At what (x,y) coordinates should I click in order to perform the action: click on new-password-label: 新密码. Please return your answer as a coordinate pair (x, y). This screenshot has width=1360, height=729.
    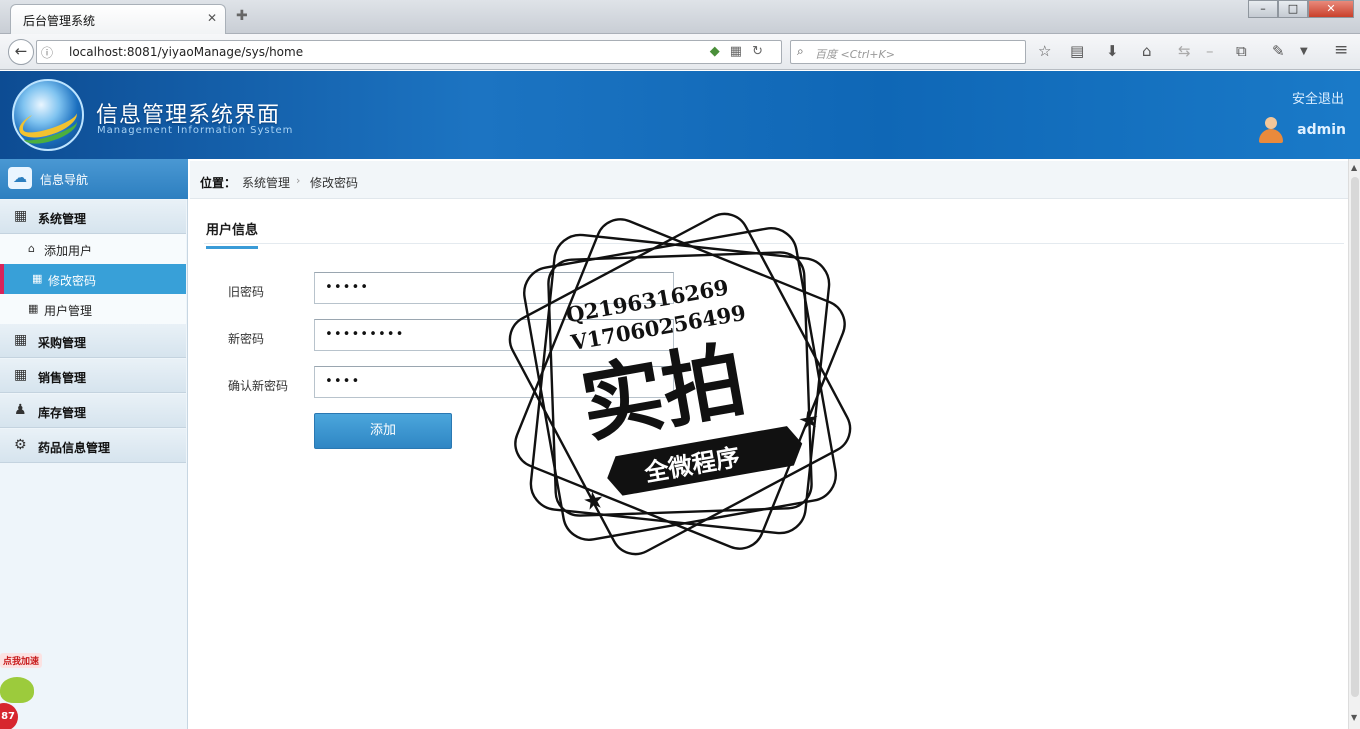
    Looking at the image, I should click on (246, 339).